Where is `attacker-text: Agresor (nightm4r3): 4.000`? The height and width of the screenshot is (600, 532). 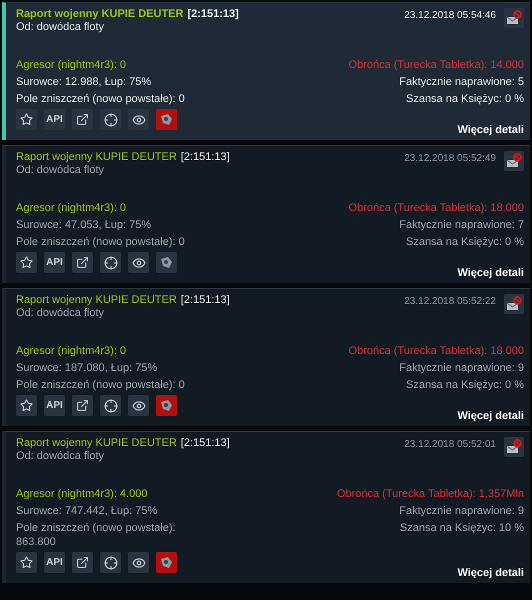
attacker-text: Agresor (nightm4r3): 4.000 is located at coordinates (82, 494).